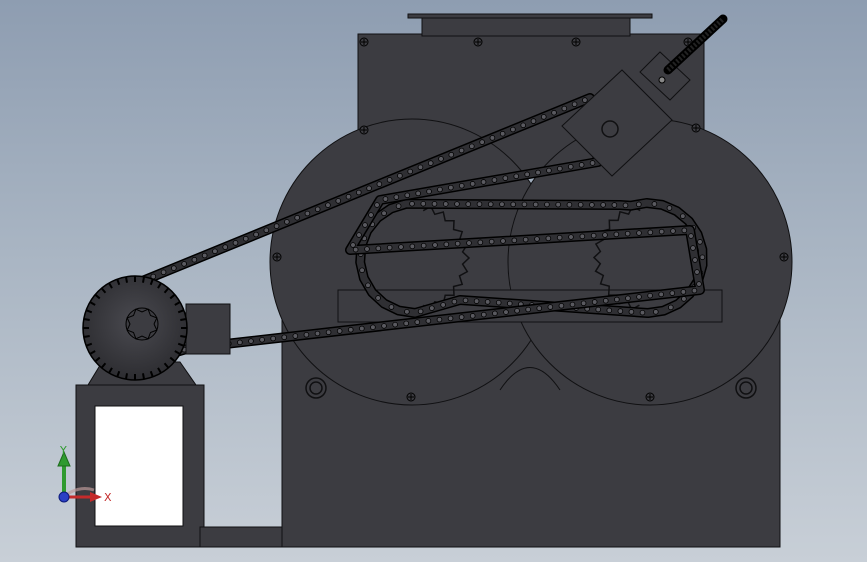 This screenshot has width=867, height=562. What do you see at coordinates (179, 466) in the screenshot?
I see `support-stand` at bounding box center [179, 466].